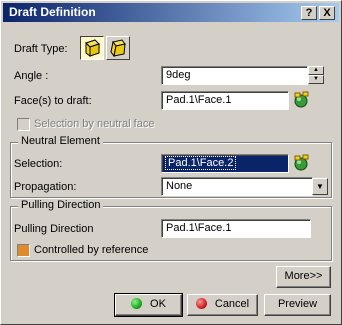 This screenshot has width=342, height=325. I want to click on preview-button: Preview, so click(297, 305).